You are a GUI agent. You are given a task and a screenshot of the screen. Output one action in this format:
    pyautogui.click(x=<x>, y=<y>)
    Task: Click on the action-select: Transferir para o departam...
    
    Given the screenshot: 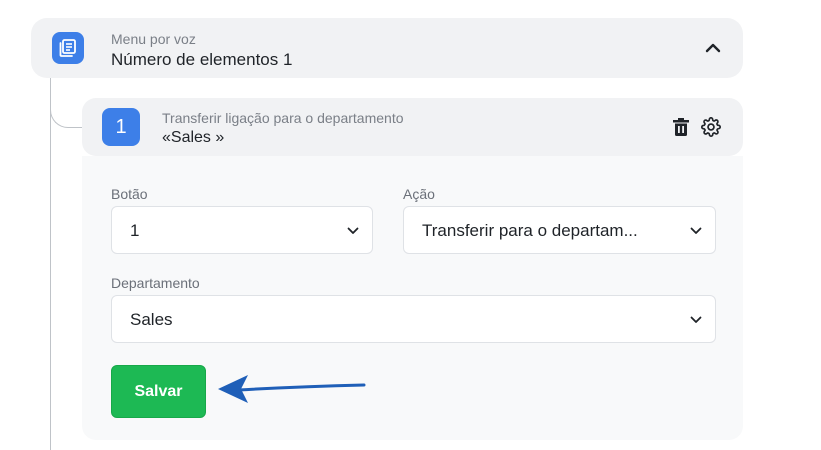 What is the action you would take?
    pyautogui.click(x=559, y=230)
    